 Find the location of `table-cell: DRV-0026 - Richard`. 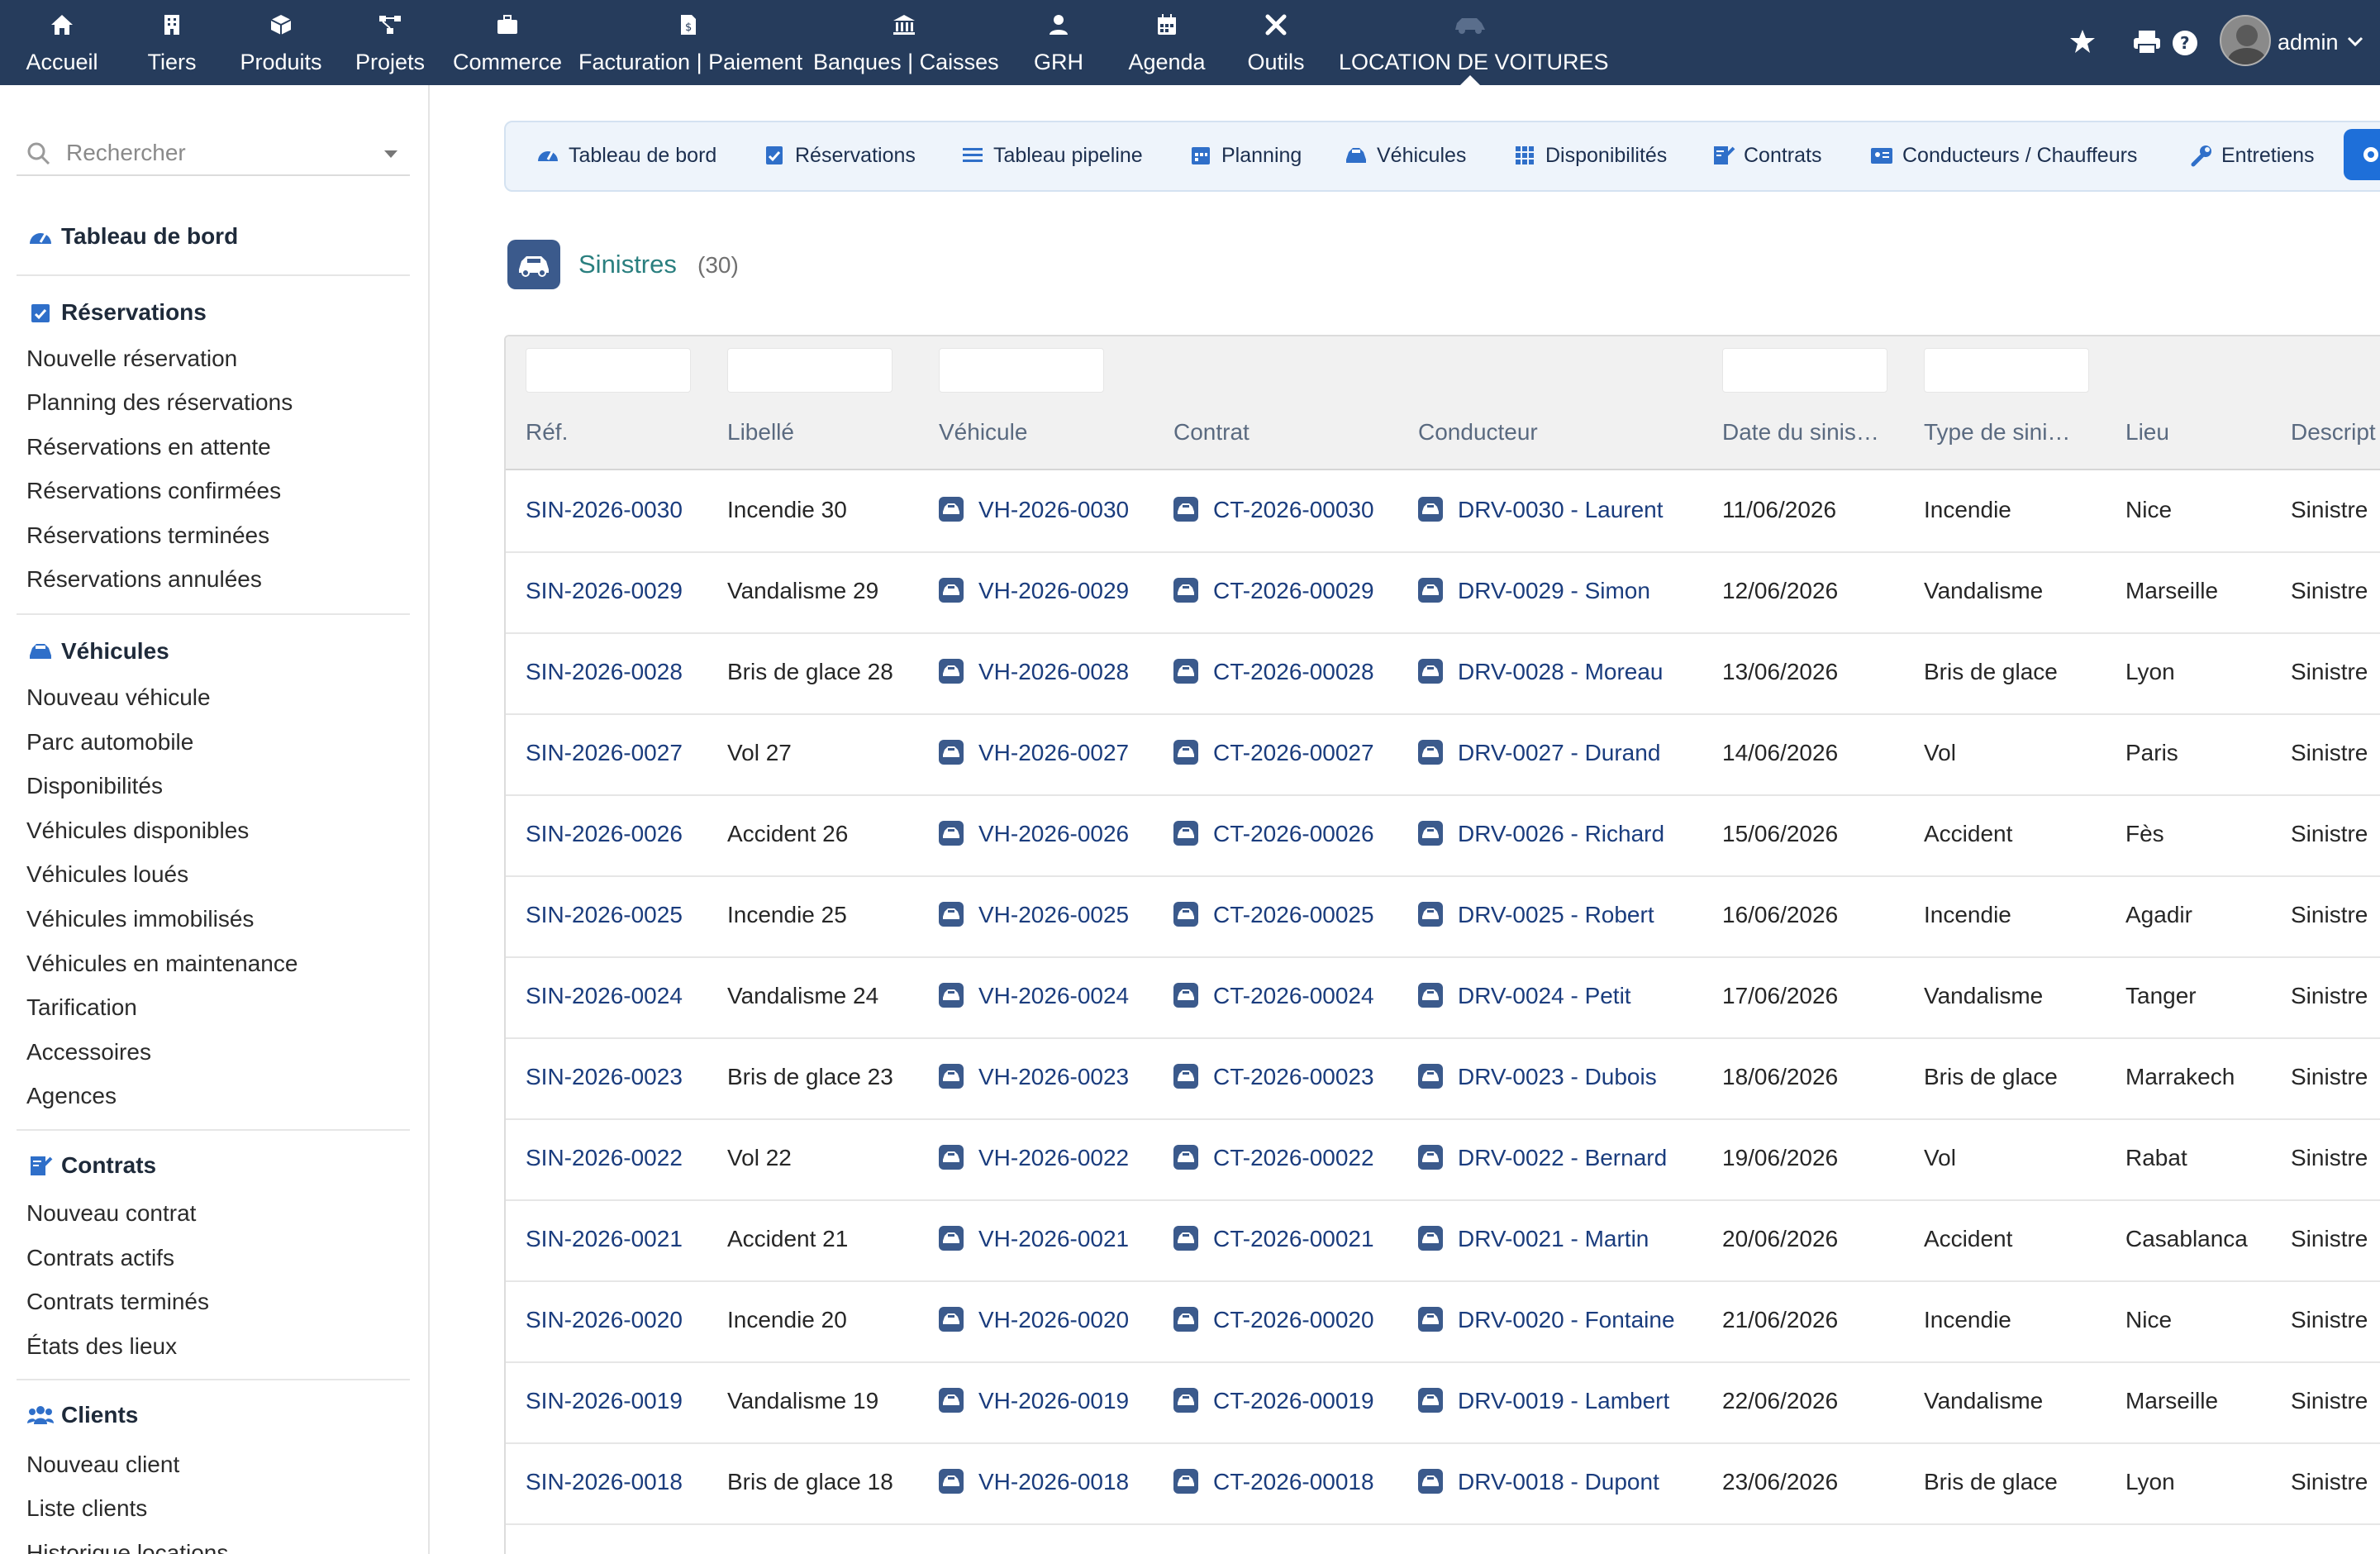

table-cell: DRV-0026 - Richard is located at coordinates (1541, 834).